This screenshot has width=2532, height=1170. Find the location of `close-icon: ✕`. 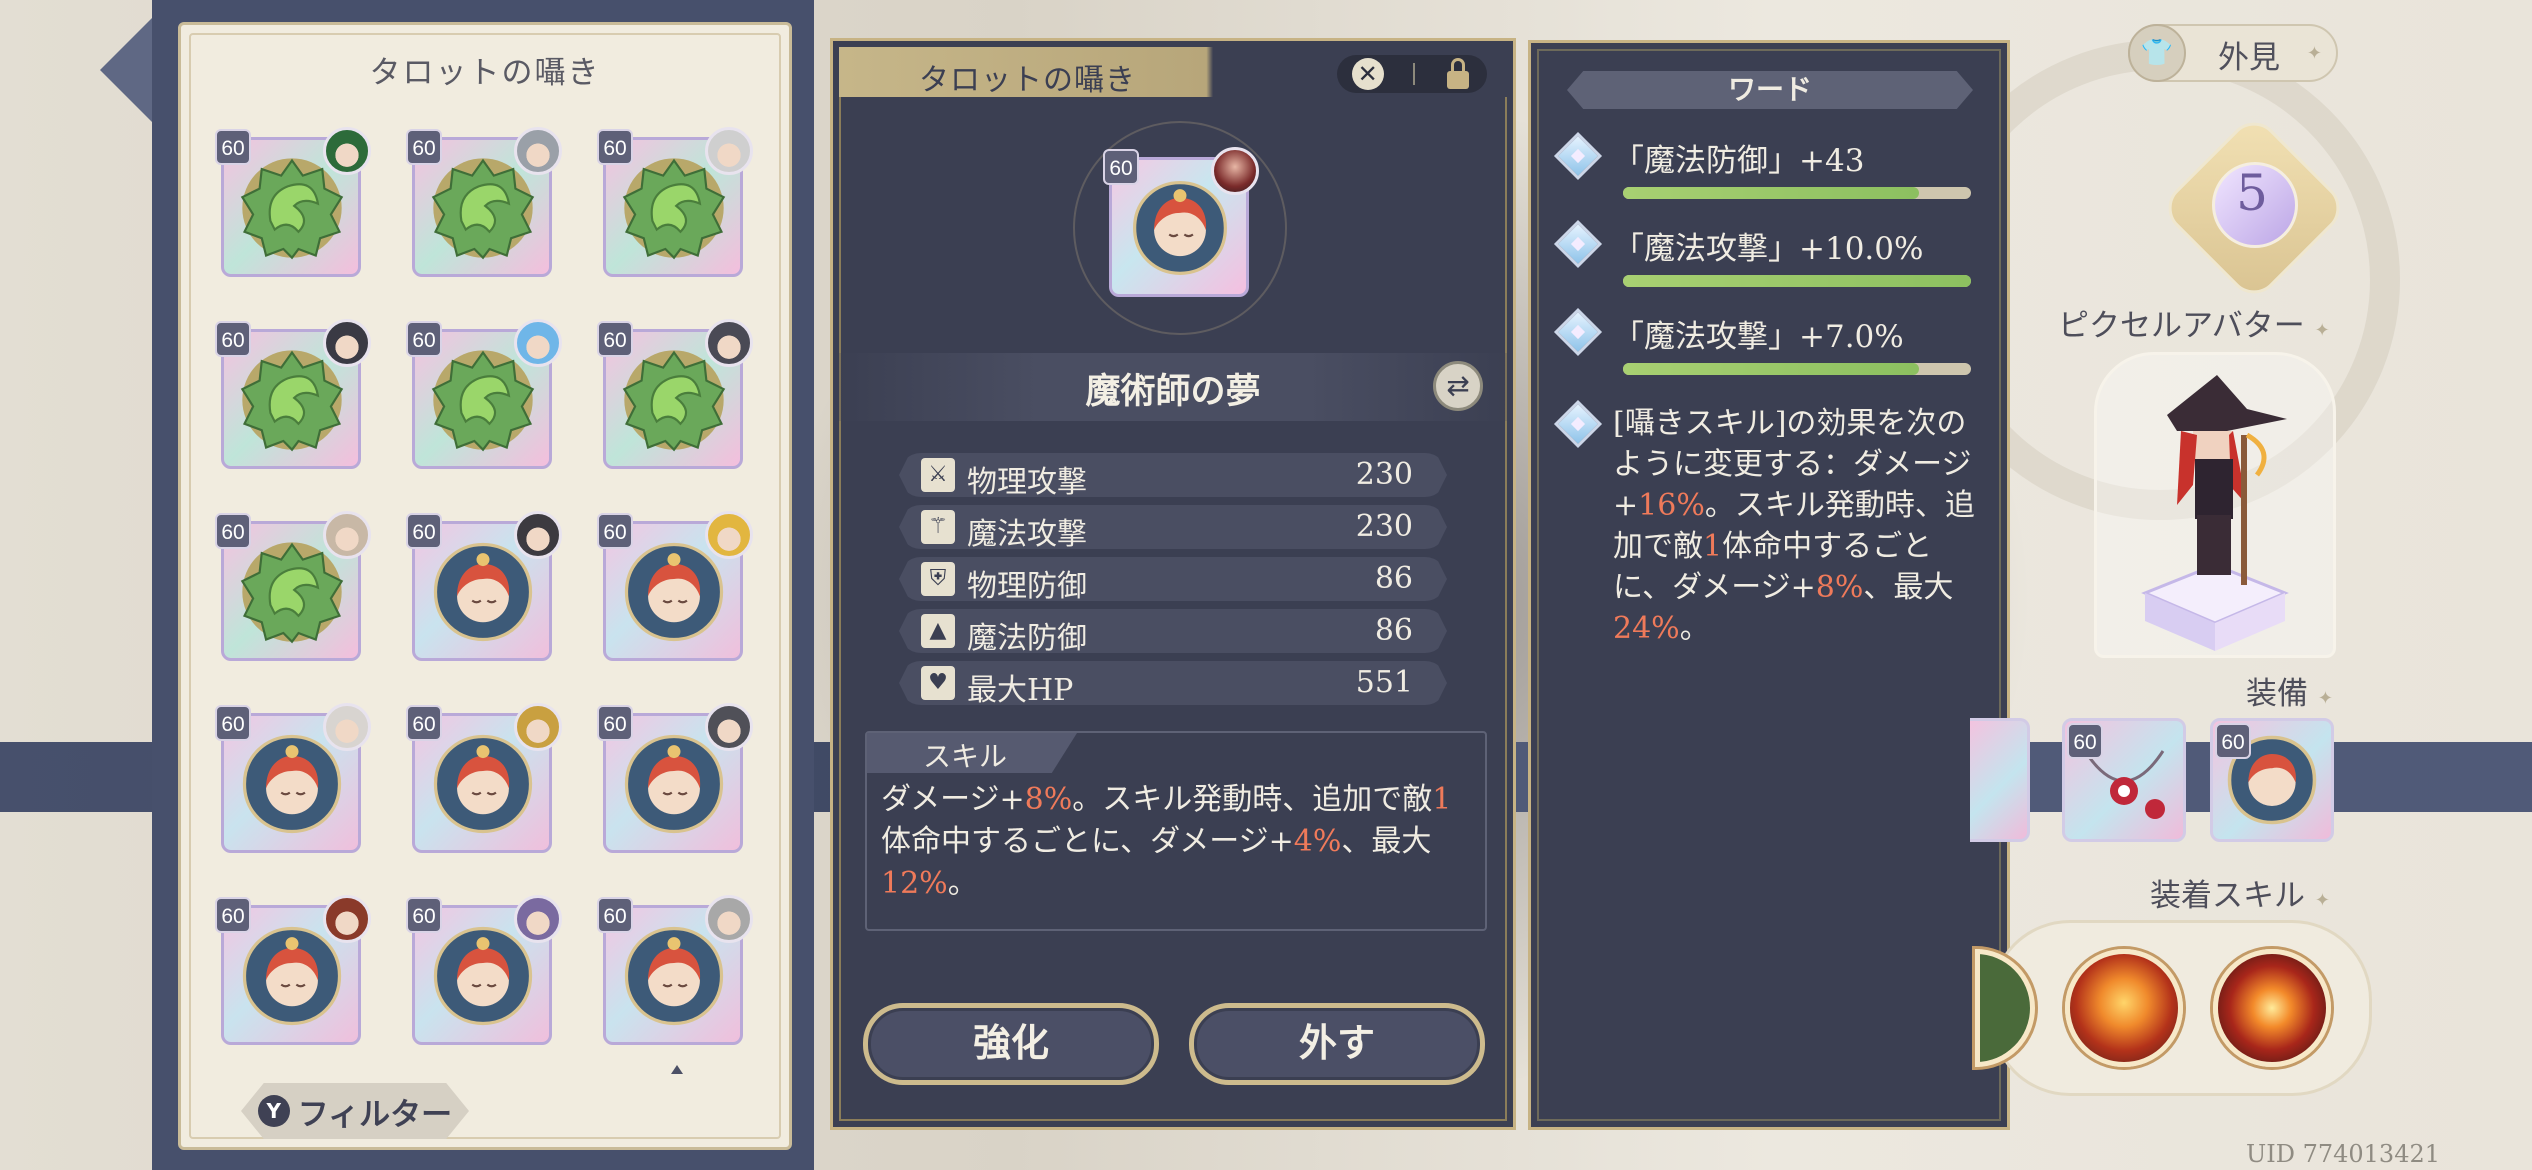

close-icon: ✕ is located at coordinates (1367, 74).